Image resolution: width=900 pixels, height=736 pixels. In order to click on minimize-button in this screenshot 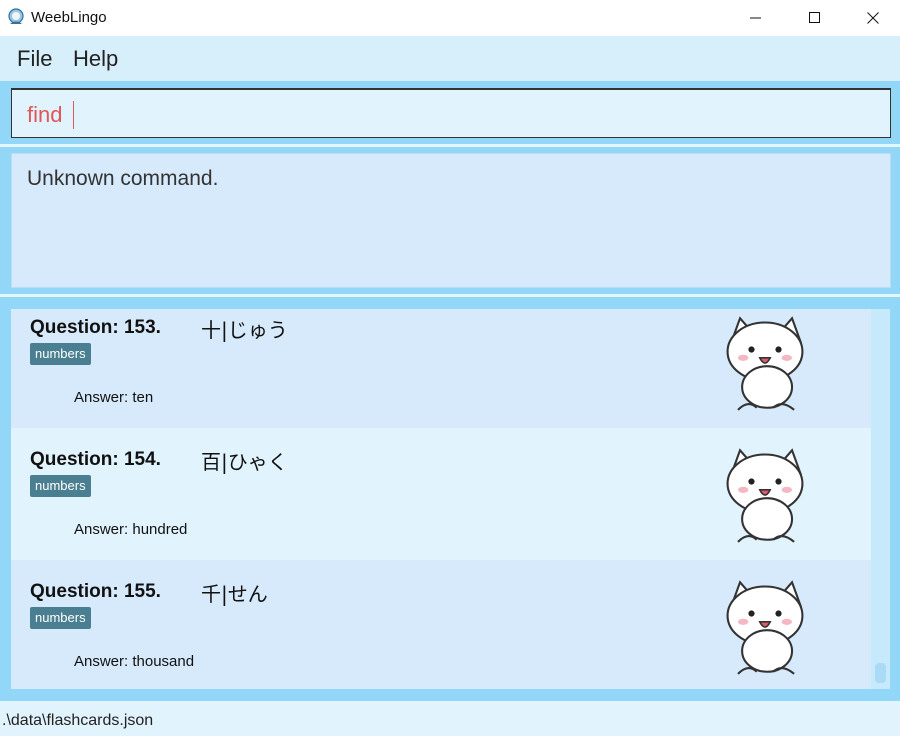, I will do `click(756, 18)`.